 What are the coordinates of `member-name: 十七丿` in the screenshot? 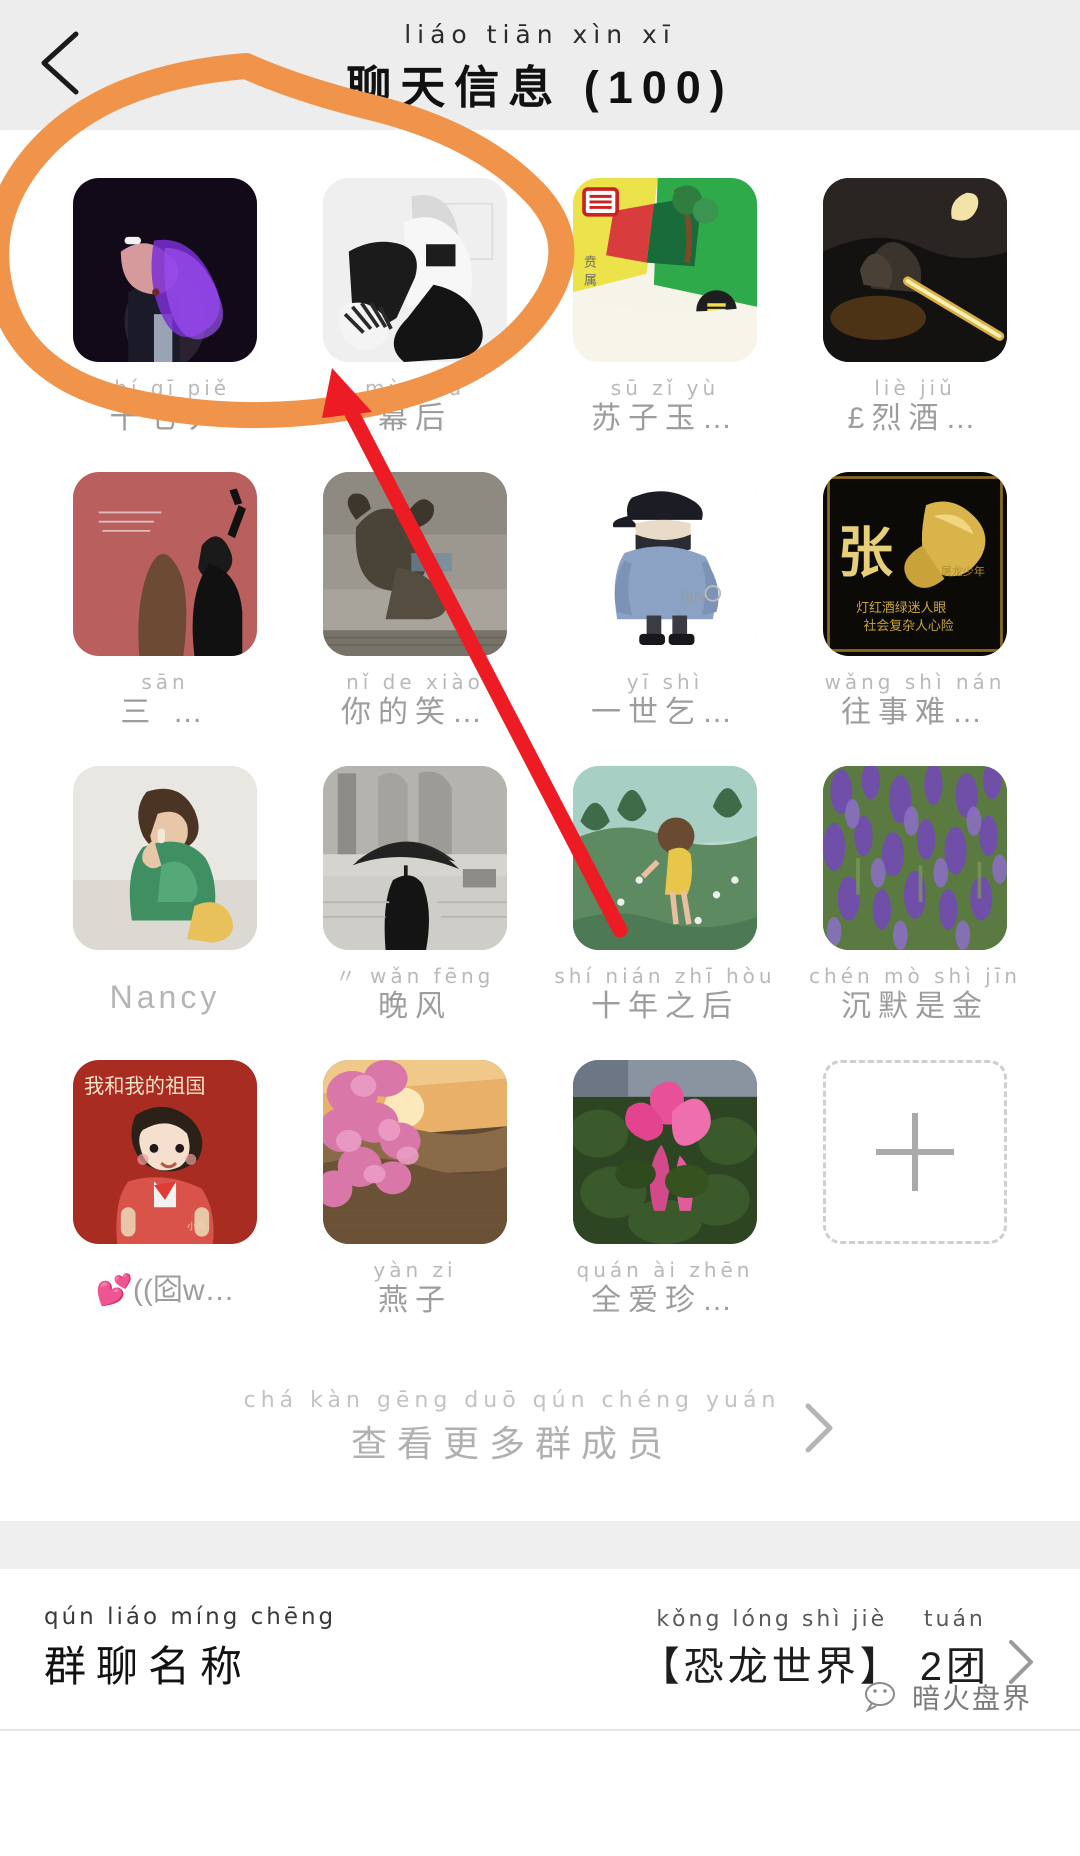 It's located at (165, 418).